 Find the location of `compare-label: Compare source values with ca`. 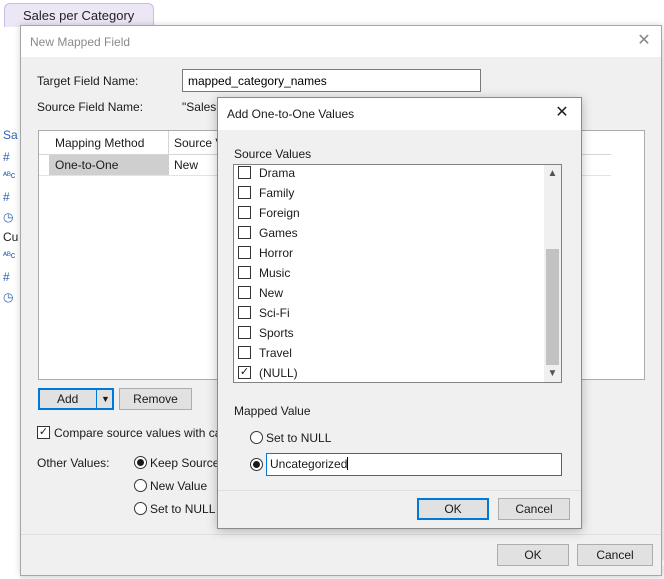

compare-label: Compare source values with ca is located at coordinates (138, 433).